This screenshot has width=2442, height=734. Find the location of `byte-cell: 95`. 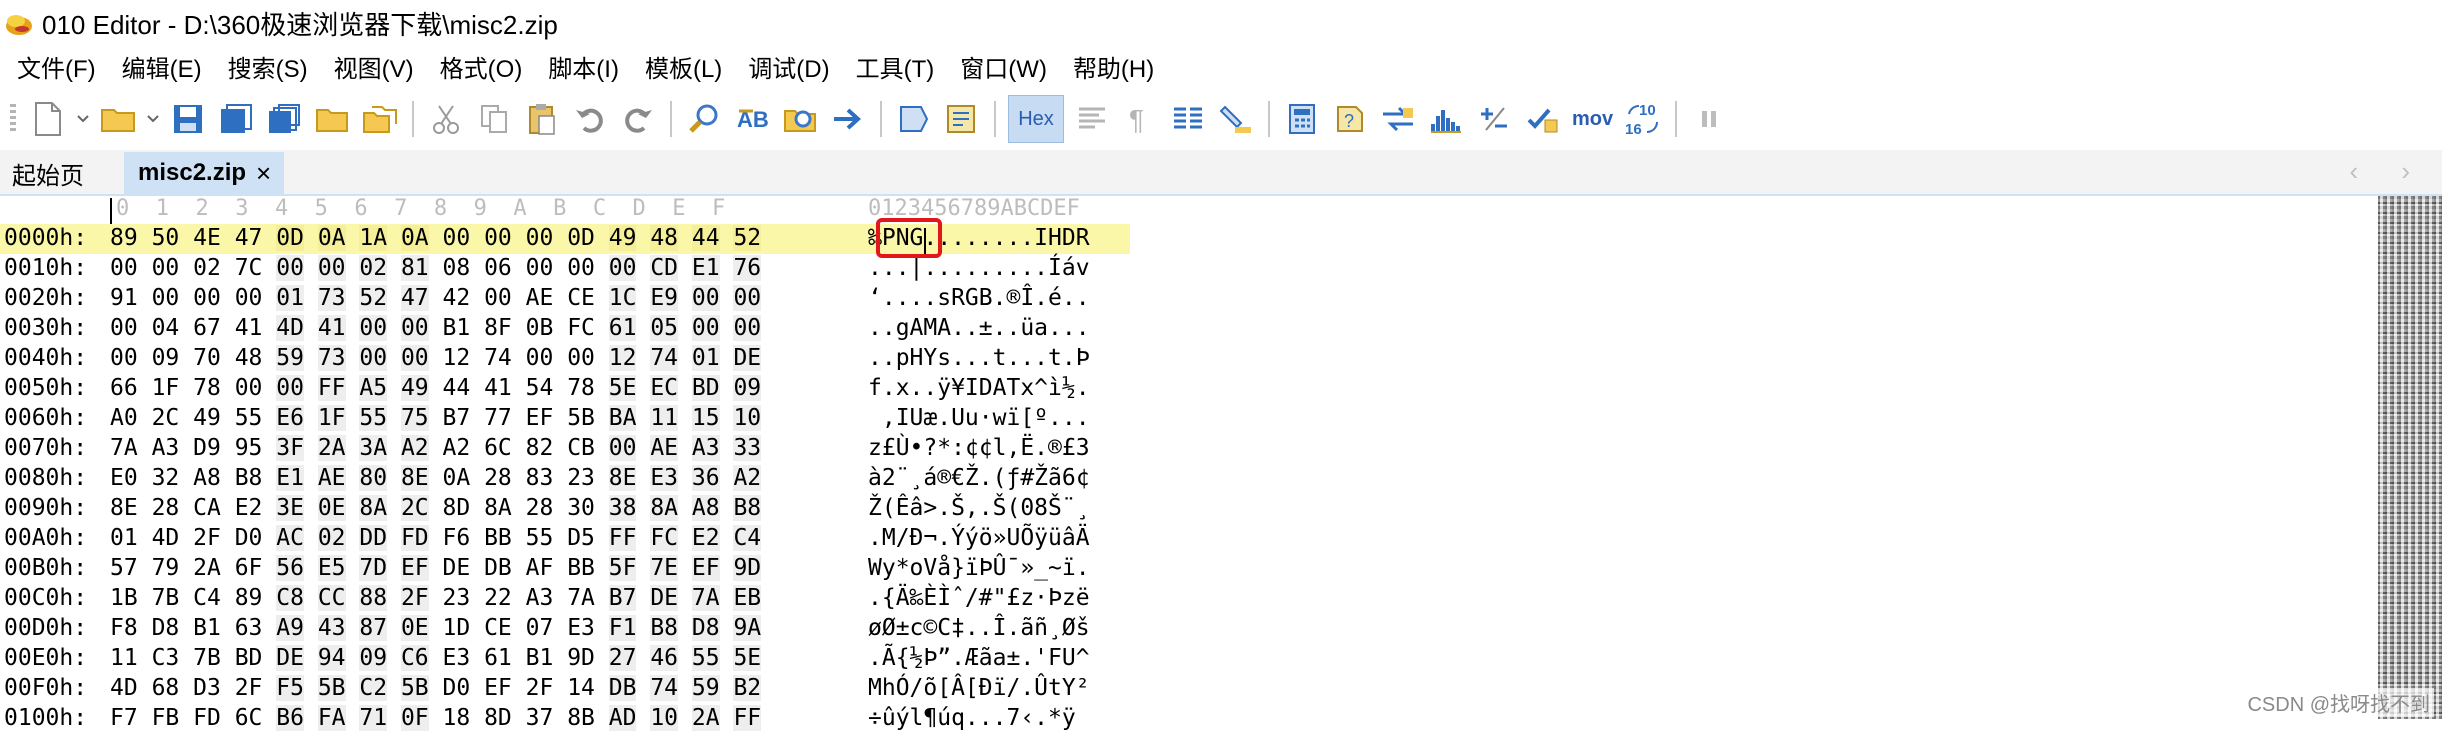

byte-cell: 95 is located at coordinates (249, 448).